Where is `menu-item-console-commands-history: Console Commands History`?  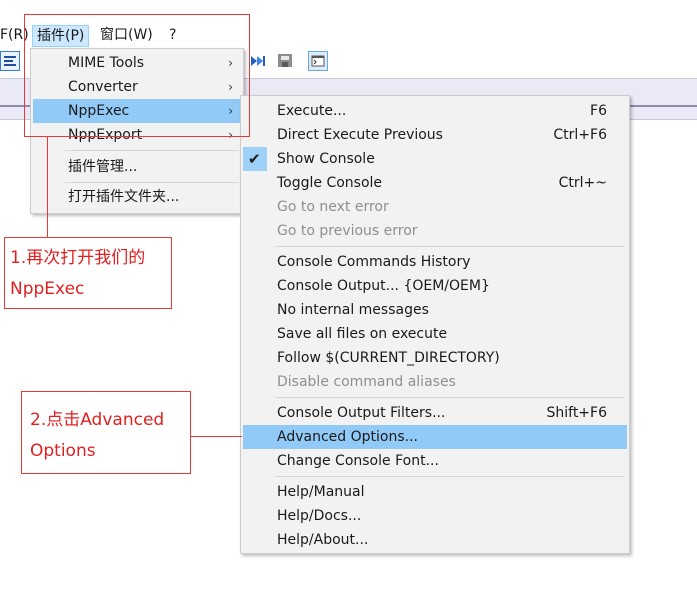
menu-item-console-commands-history: Console Commands History is located at coordinates (435, 262).